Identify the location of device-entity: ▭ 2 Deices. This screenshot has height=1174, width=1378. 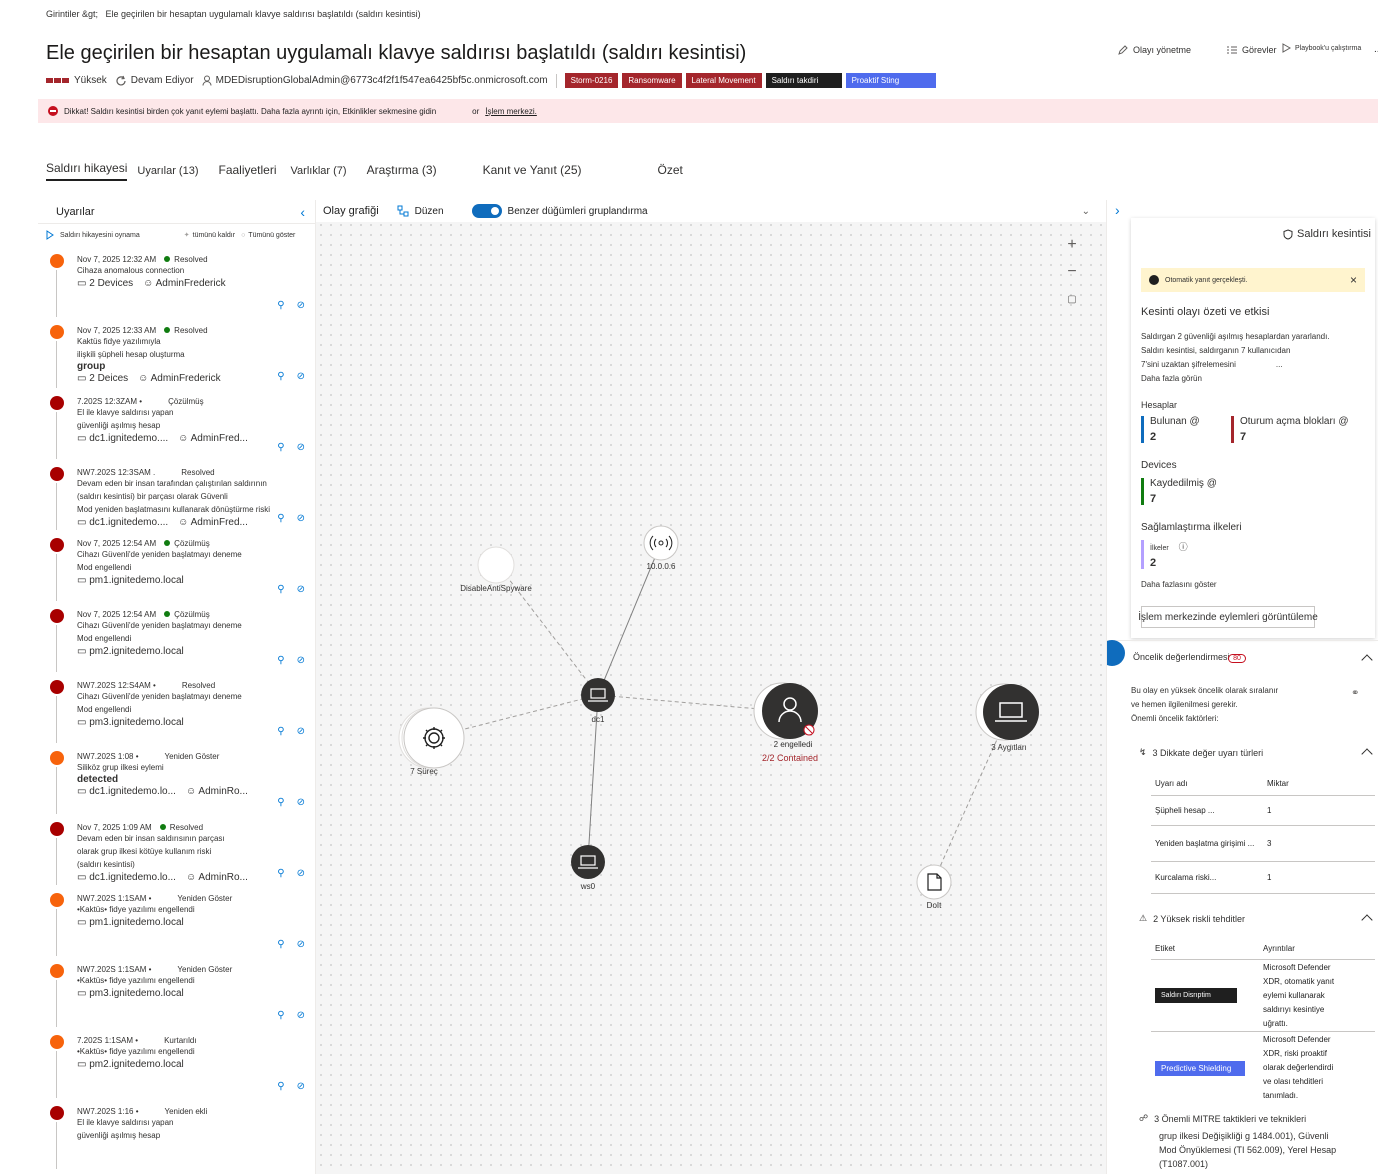
(102, 378).